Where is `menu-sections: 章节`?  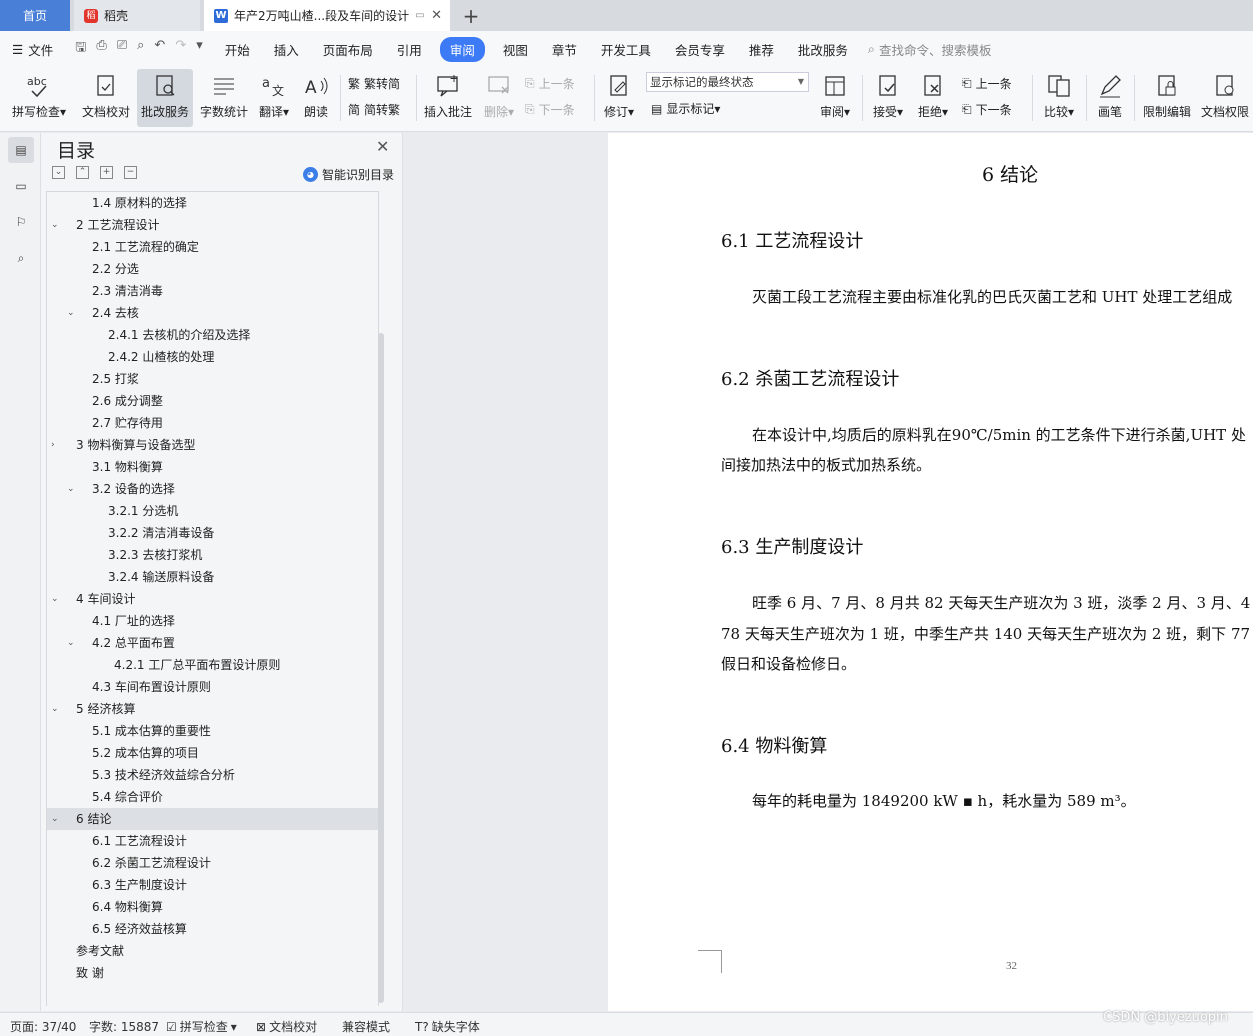 menu-sections: 章节 is located at coordinates (564, 49).